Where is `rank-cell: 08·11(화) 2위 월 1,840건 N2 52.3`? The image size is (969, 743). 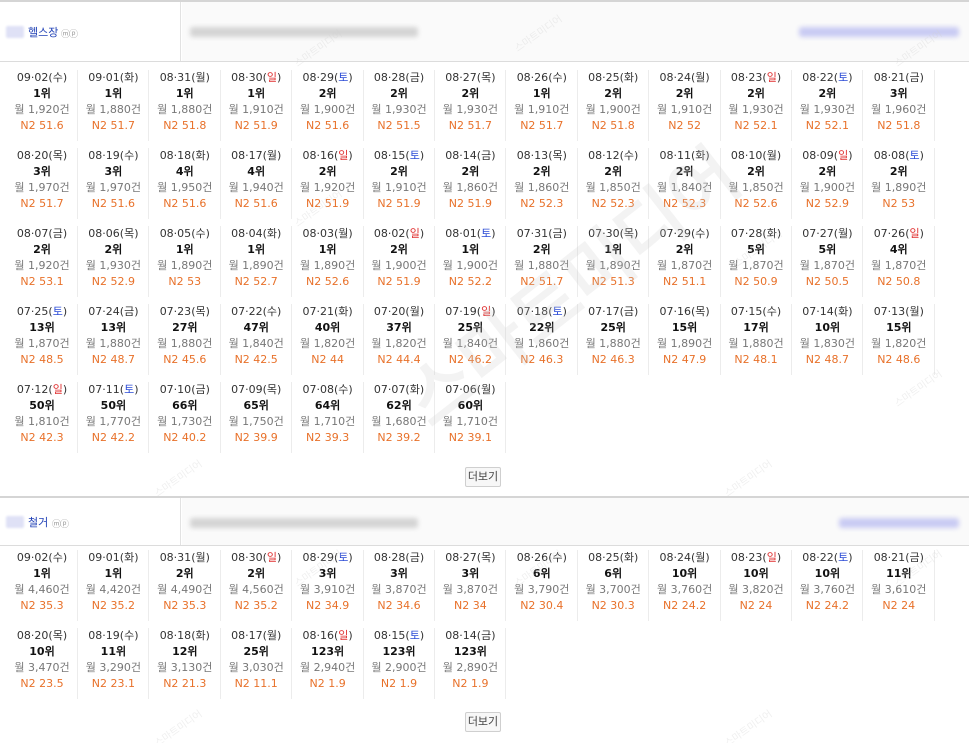 rank-cell: 08·11(화) 2위 월 1,840건 N2 52.3 is located at coordinates (685, 183).